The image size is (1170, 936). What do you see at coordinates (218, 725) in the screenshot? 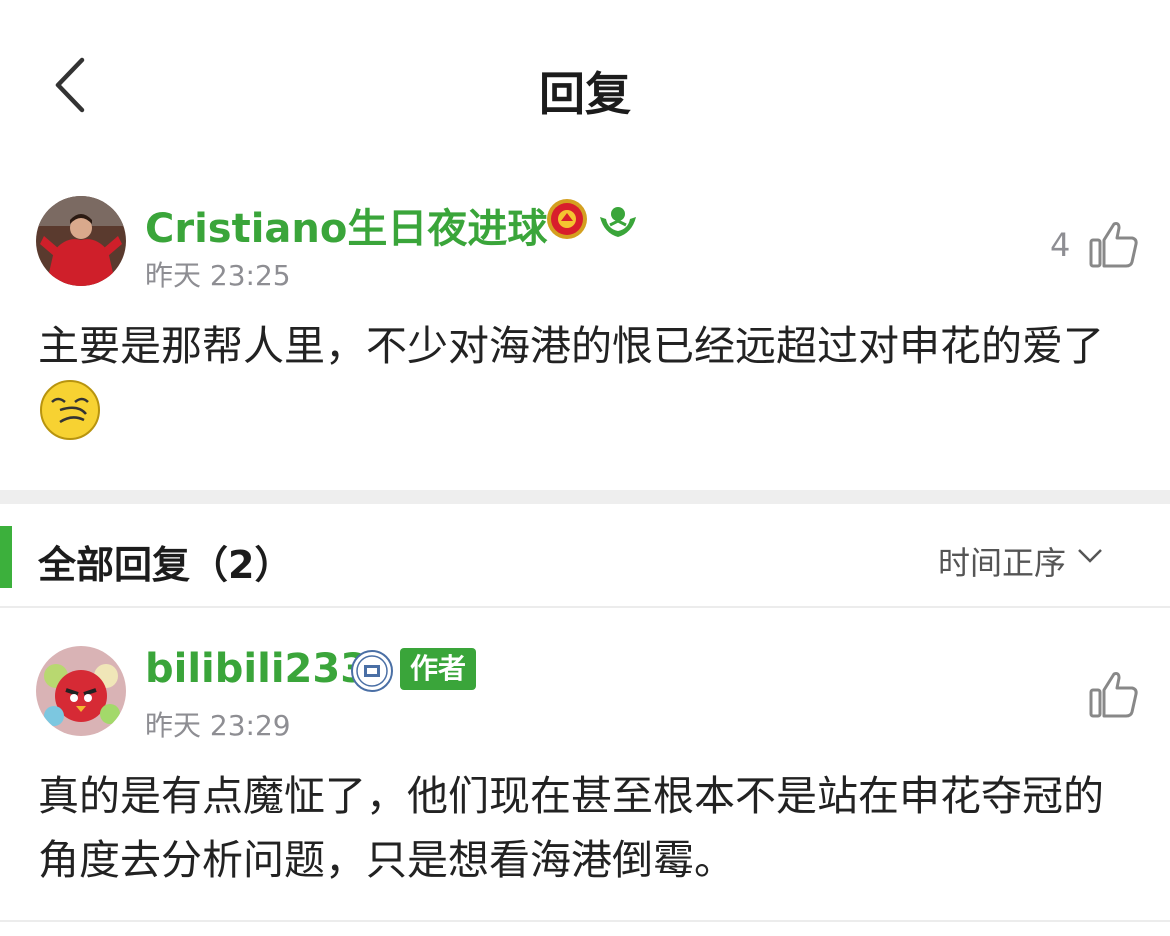
I see `reply-time: 昨天 23:29` at bounding box center [218, 725].